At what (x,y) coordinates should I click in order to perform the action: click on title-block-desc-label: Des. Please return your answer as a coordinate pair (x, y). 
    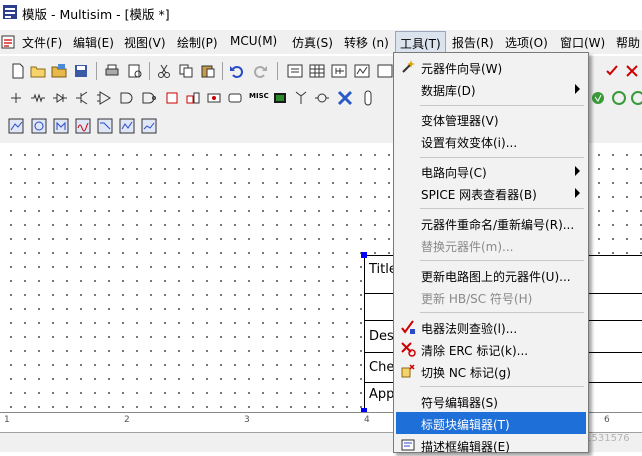
    Looking at the image, I should click on (381, 336).